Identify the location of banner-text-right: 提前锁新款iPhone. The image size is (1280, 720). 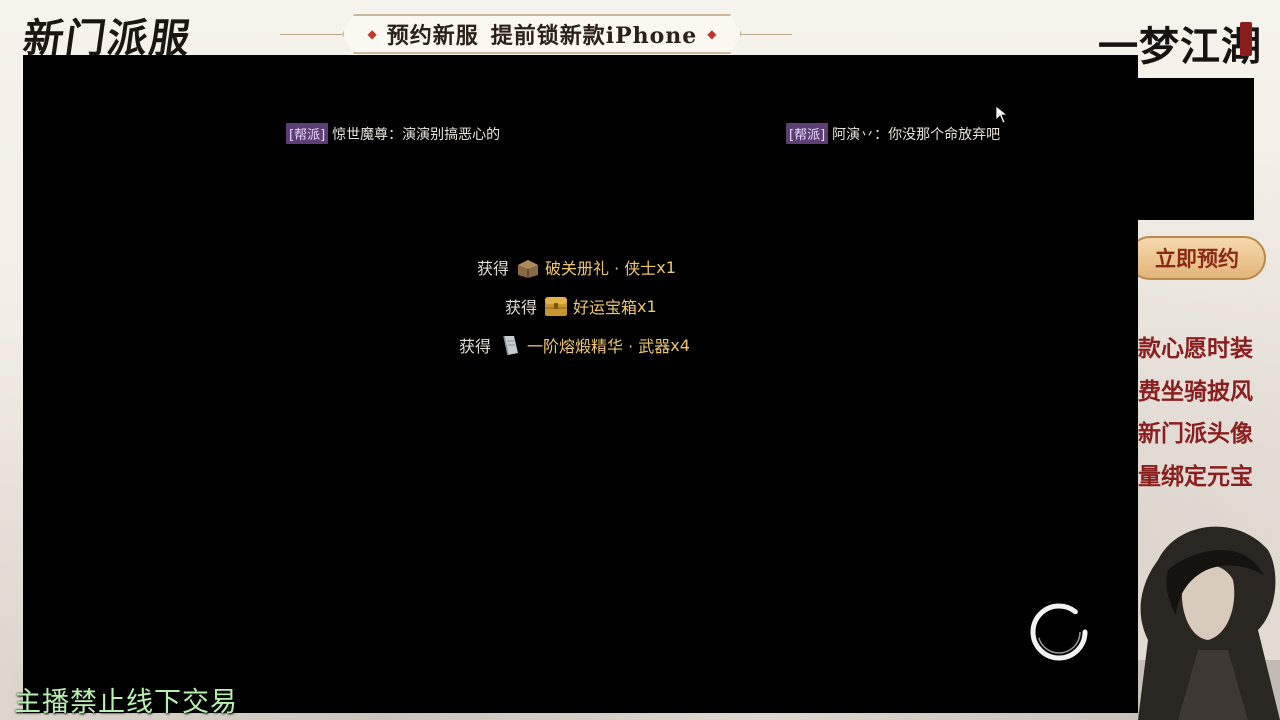
(594, 36).